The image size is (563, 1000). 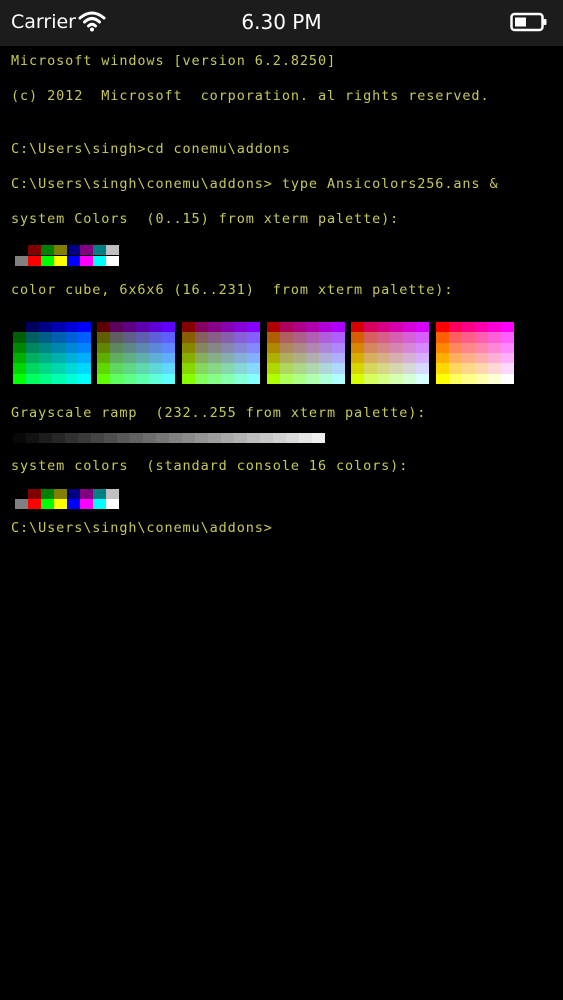 I want to click on clock: 6.30 PM, so click(x=281, y=22).